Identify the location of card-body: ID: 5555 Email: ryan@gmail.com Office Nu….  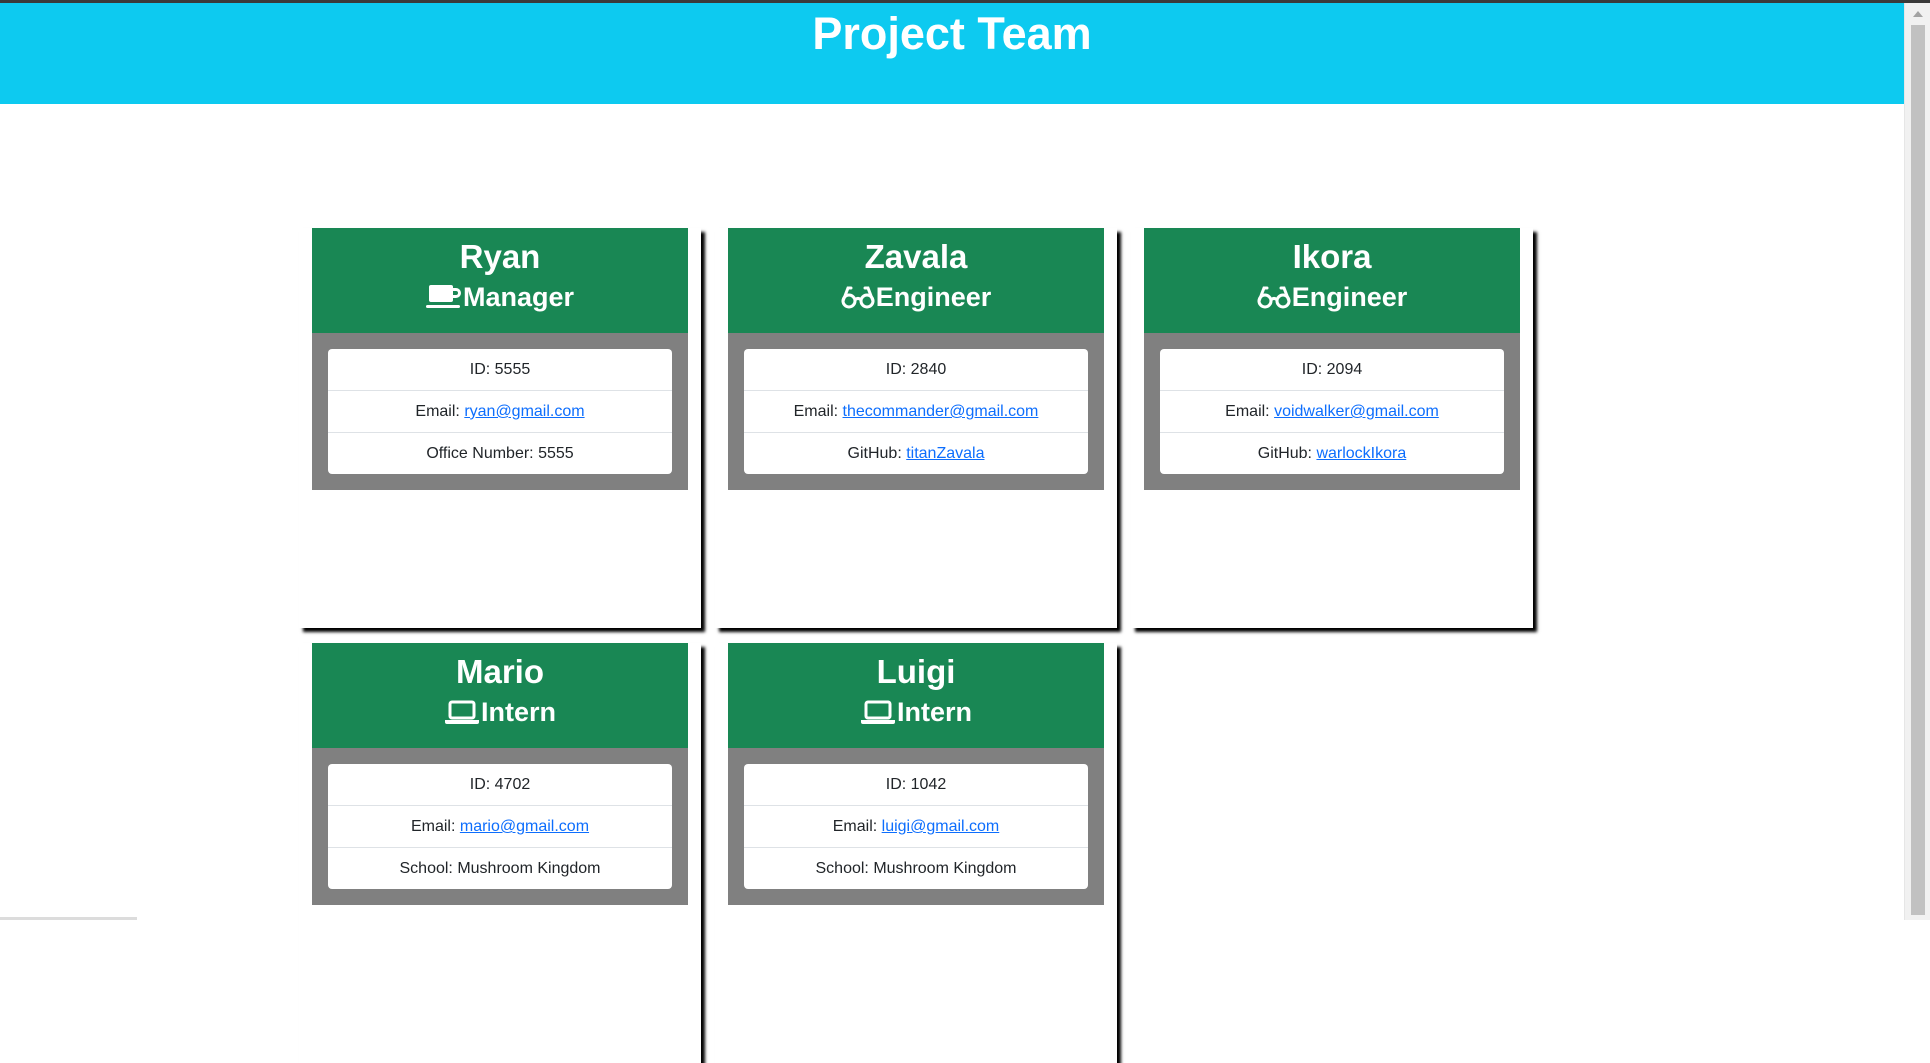
(500, 411).